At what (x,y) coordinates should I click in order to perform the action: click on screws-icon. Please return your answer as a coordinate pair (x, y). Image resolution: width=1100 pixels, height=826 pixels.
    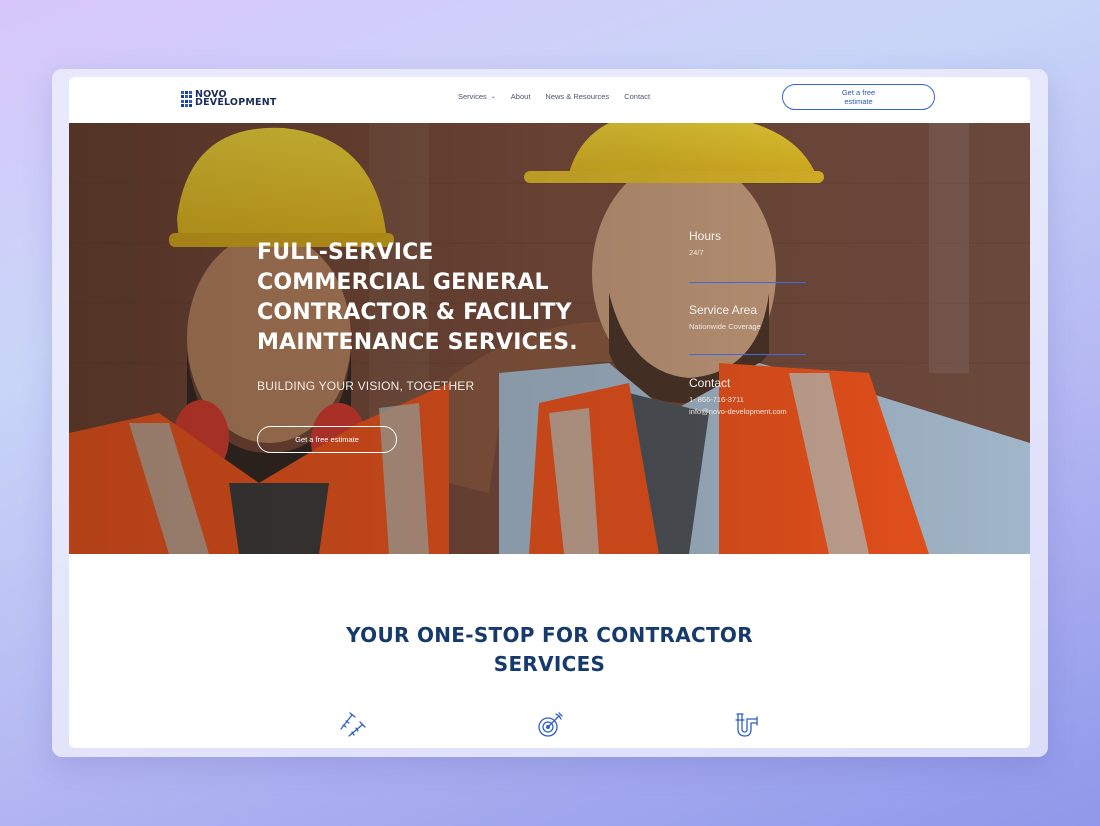
    Looking at the image, I should click on (352, 725).